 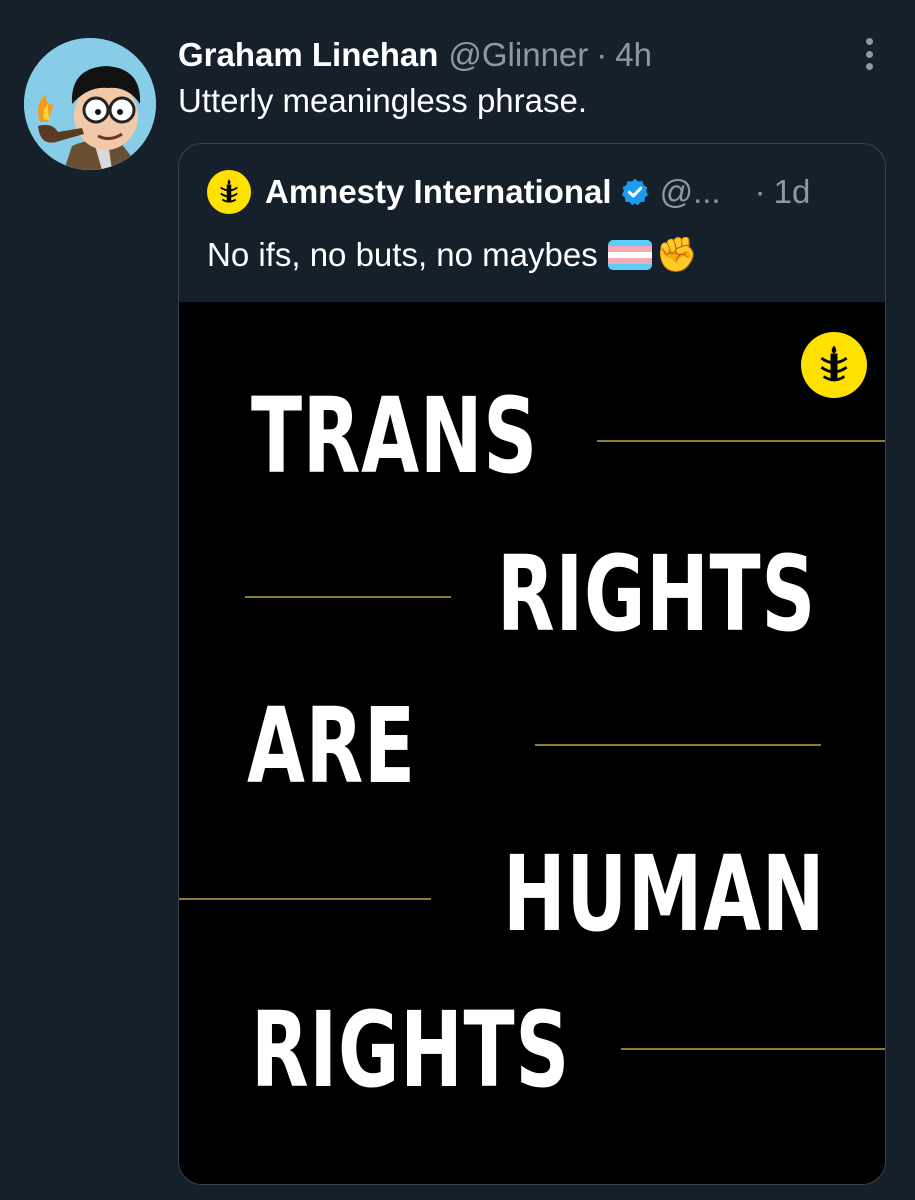 What do you see at coordinates (438, 192) in the screenshot?
I see `quoted-author-name: Amnesty International` at bounding box center [438, 192].